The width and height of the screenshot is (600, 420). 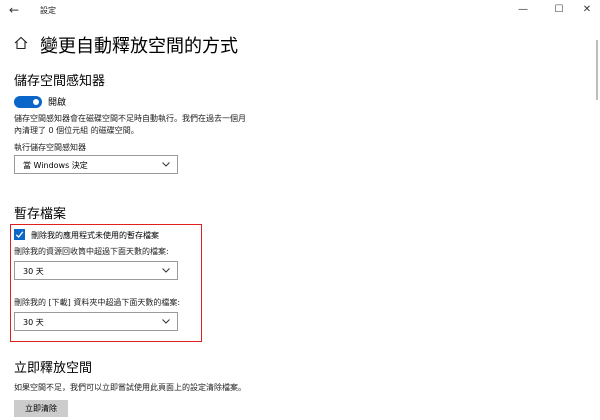 What do you see at coordinates (96, 321) in the screenshot?
I see `downloads-dropdown: 30 天` at bounding box center [96, 321].